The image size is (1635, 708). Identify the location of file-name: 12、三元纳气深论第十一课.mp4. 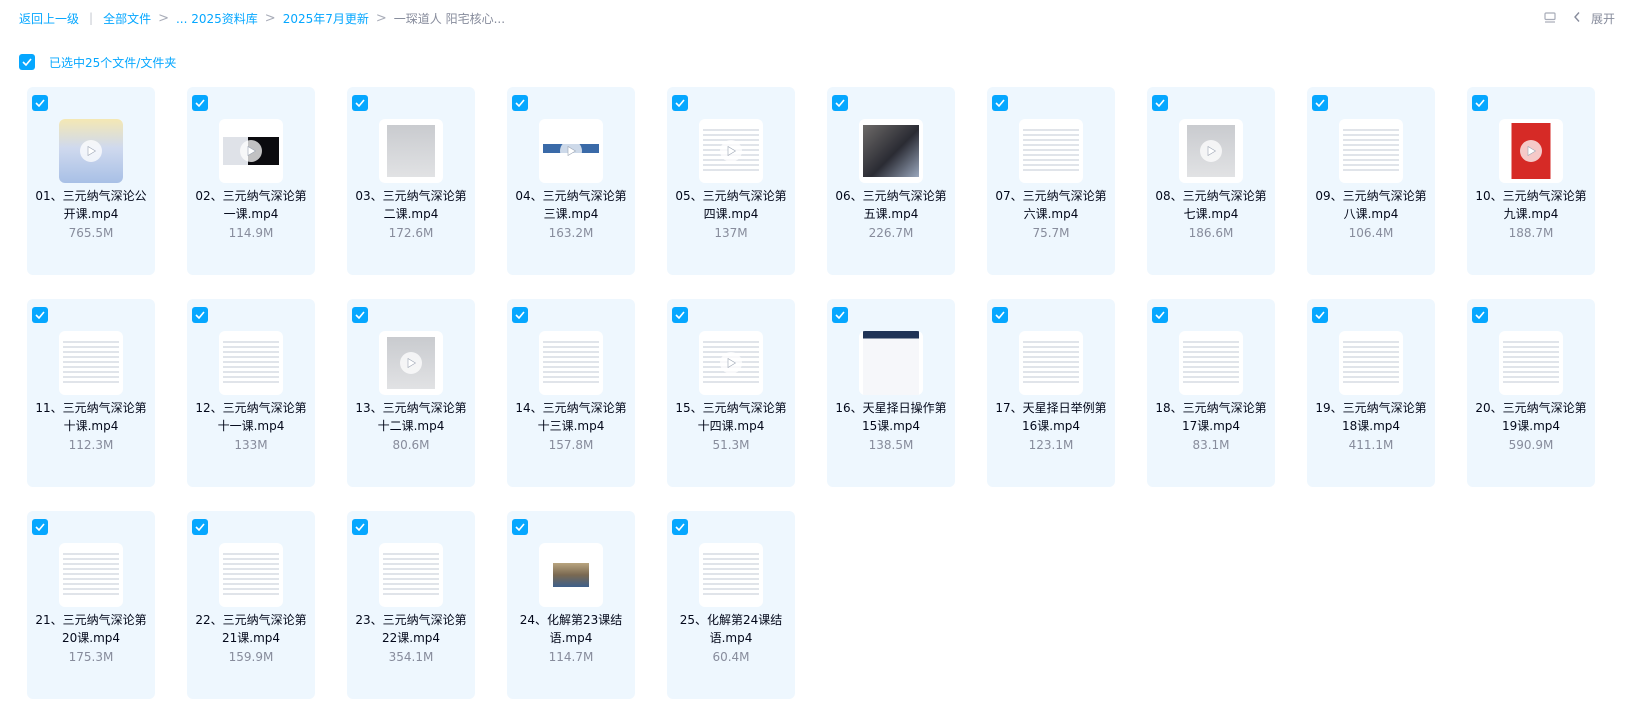
(251, 417).